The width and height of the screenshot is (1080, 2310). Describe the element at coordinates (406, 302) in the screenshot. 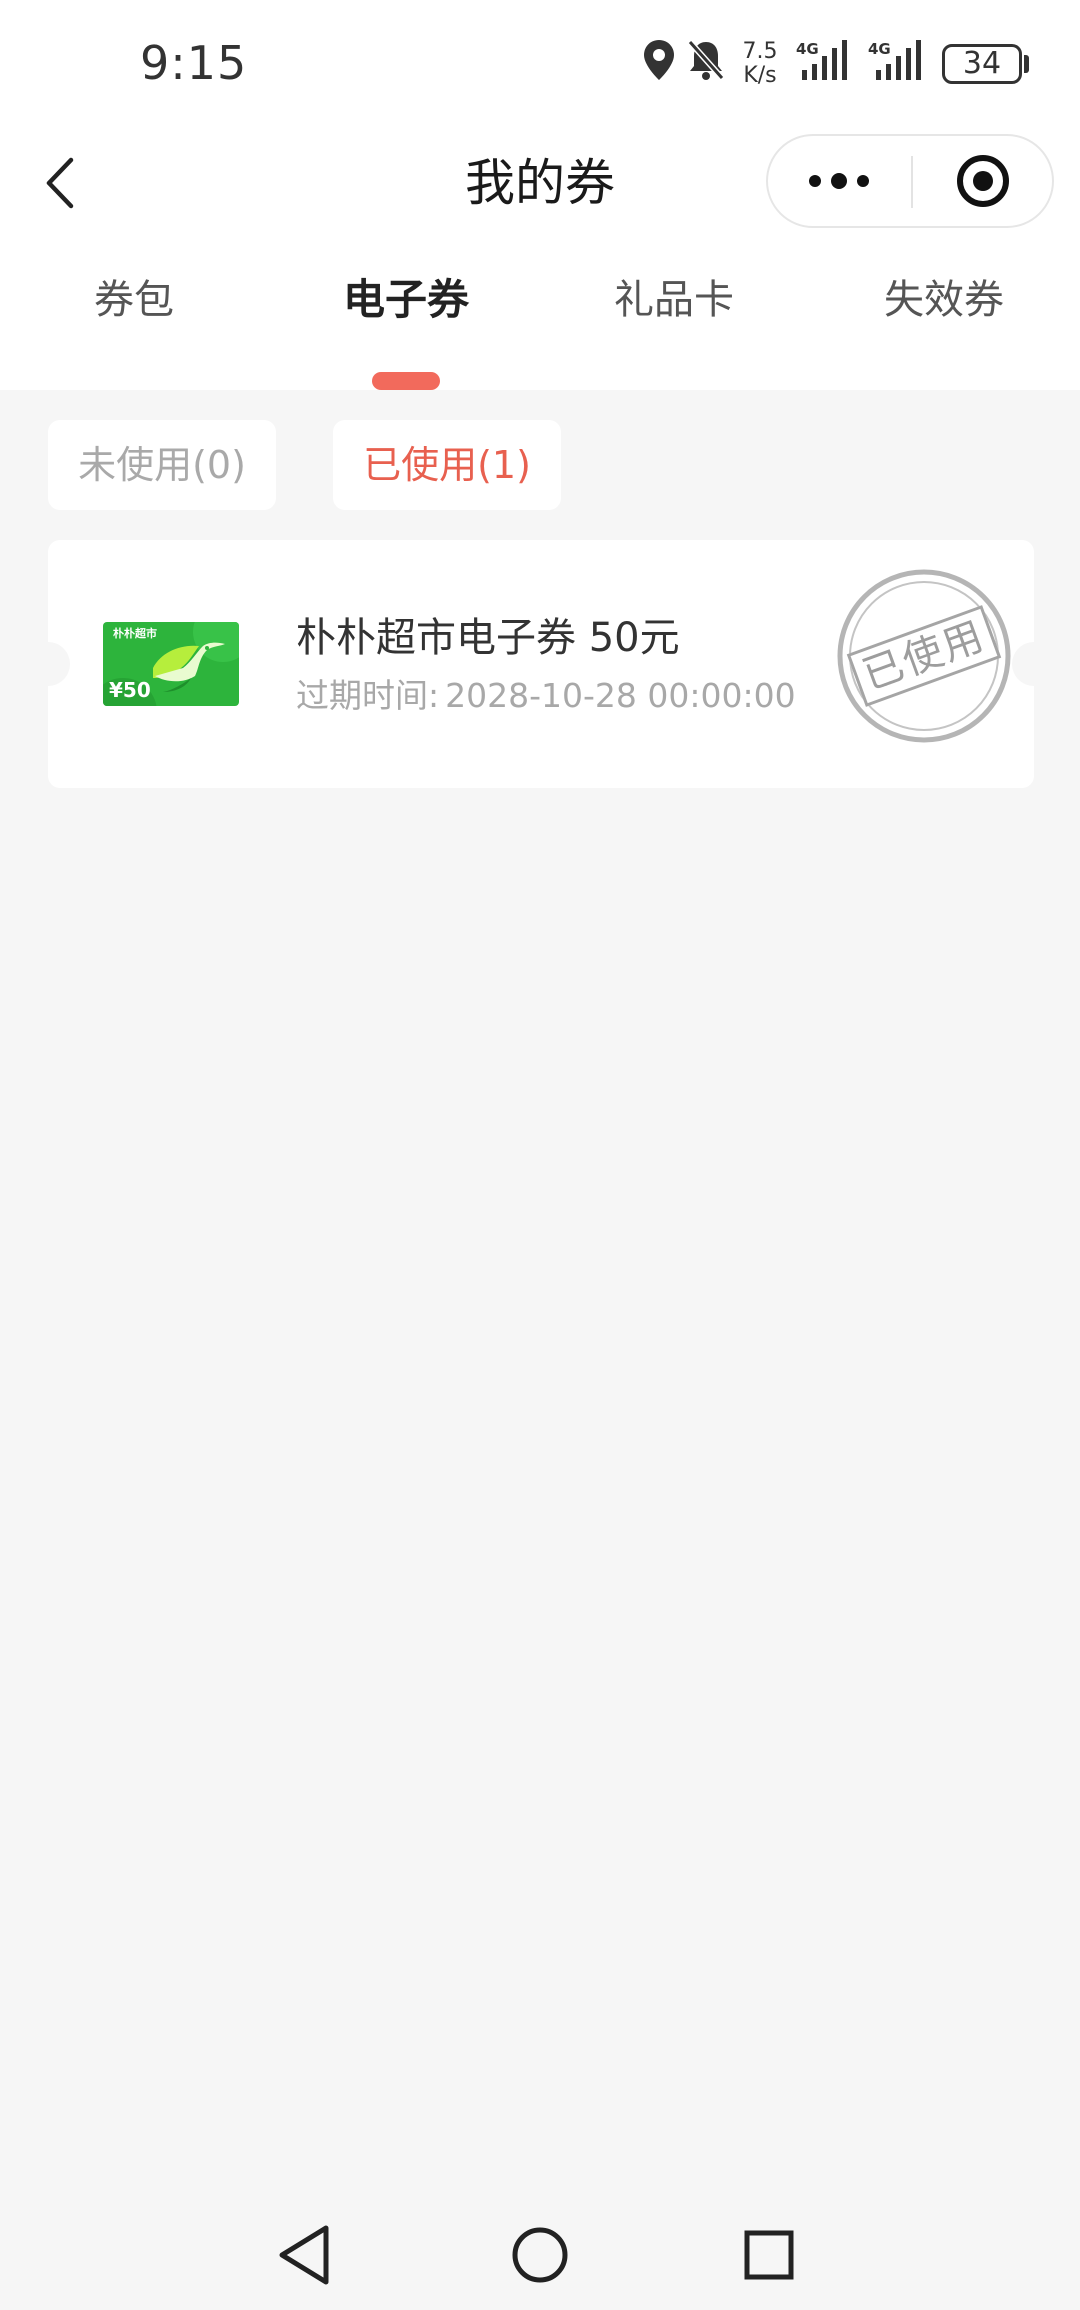

I see `tab-e-coupon: 电子券` at that location.